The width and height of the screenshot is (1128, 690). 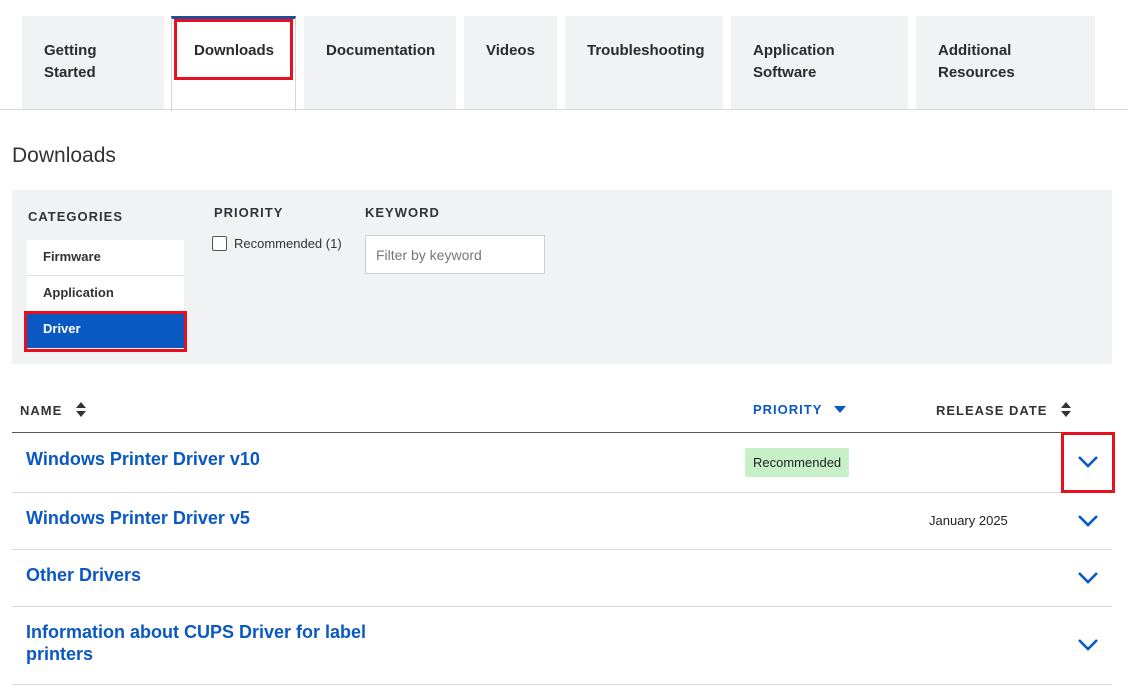 I want to click on tab-label: Documentation, so click(x=381, y=50).